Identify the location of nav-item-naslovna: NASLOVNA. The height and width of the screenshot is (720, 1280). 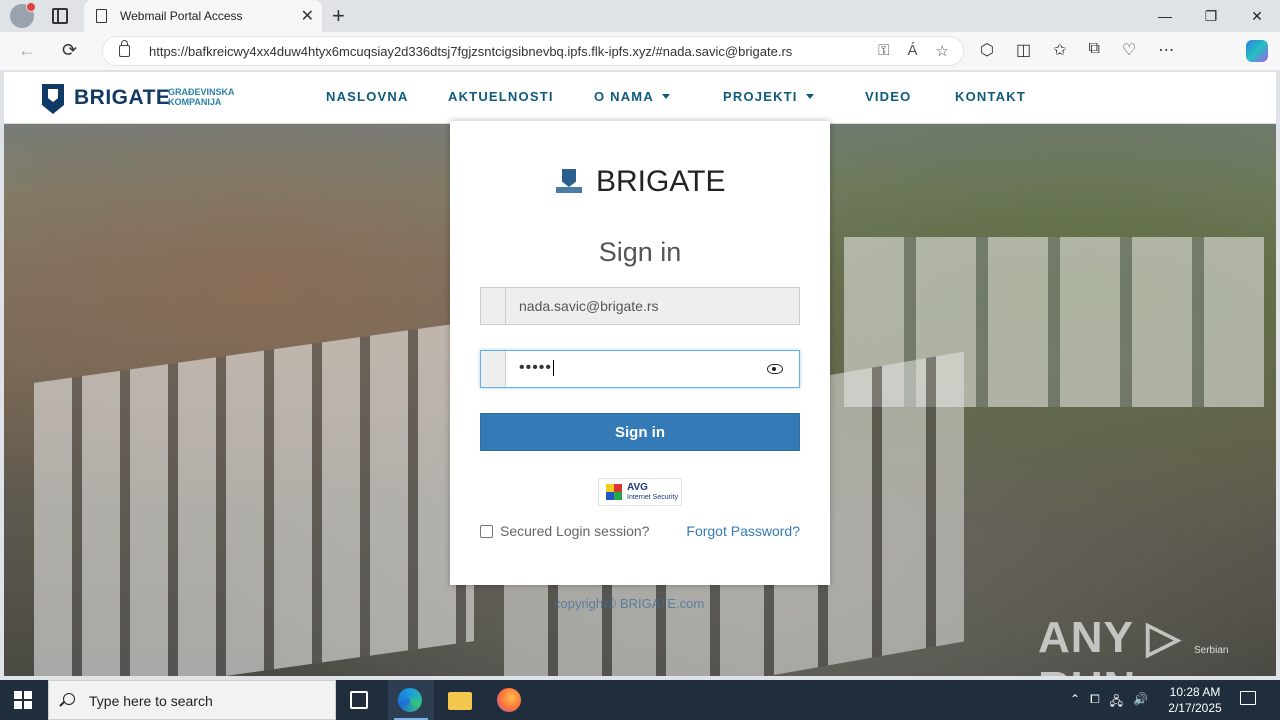
(387, 96).